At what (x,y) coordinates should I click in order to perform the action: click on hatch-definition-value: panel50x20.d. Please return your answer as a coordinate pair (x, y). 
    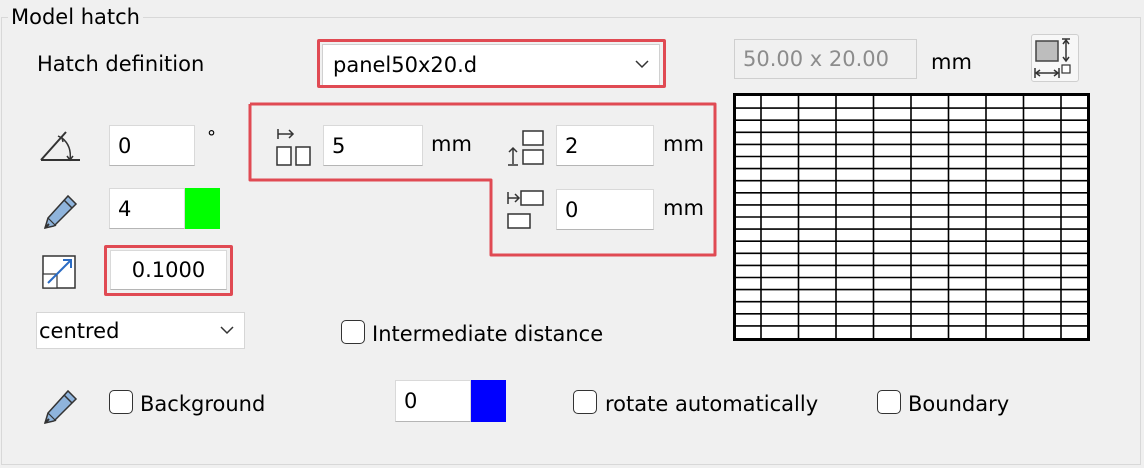
    Looking at the image, I should click on (405, 65).